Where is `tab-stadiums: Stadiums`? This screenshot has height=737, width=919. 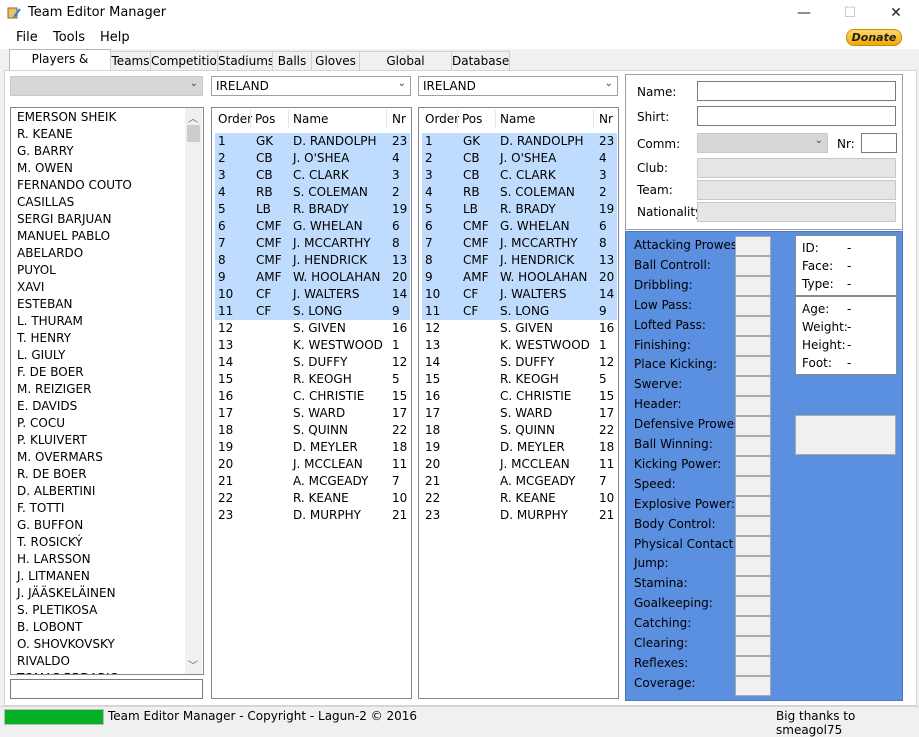
tab-stadiums: Stadiums is located at coordinates (245, 60).